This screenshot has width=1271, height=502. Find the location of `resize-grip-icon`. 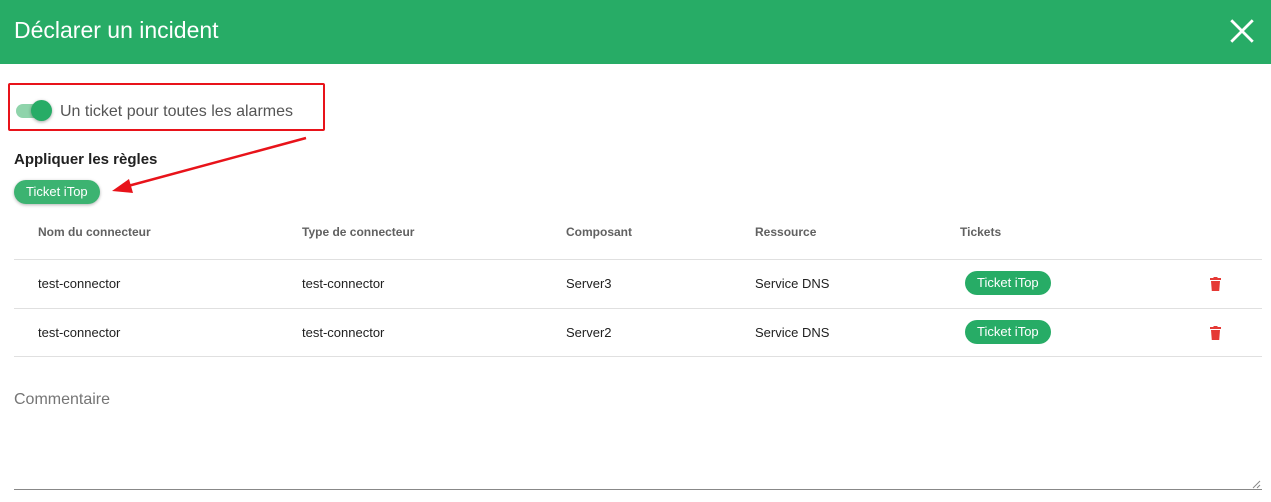

resize-grip-icon is located at coordinates (1256, 484).